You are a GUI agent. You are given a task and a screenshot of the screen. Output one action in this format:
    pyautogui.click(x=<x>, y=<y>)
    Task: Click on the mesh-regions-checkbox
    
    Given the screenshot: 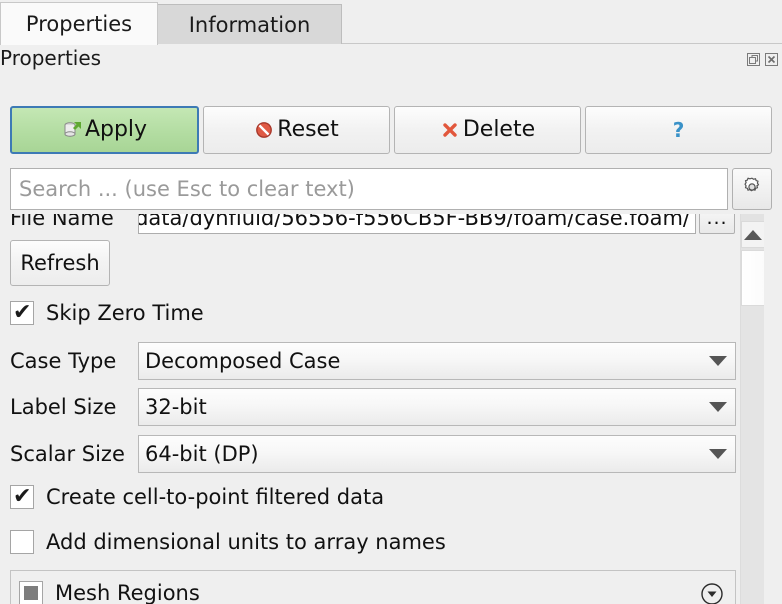 What is the action you would take?
    pyautogui.click(x=31, y=592)
    